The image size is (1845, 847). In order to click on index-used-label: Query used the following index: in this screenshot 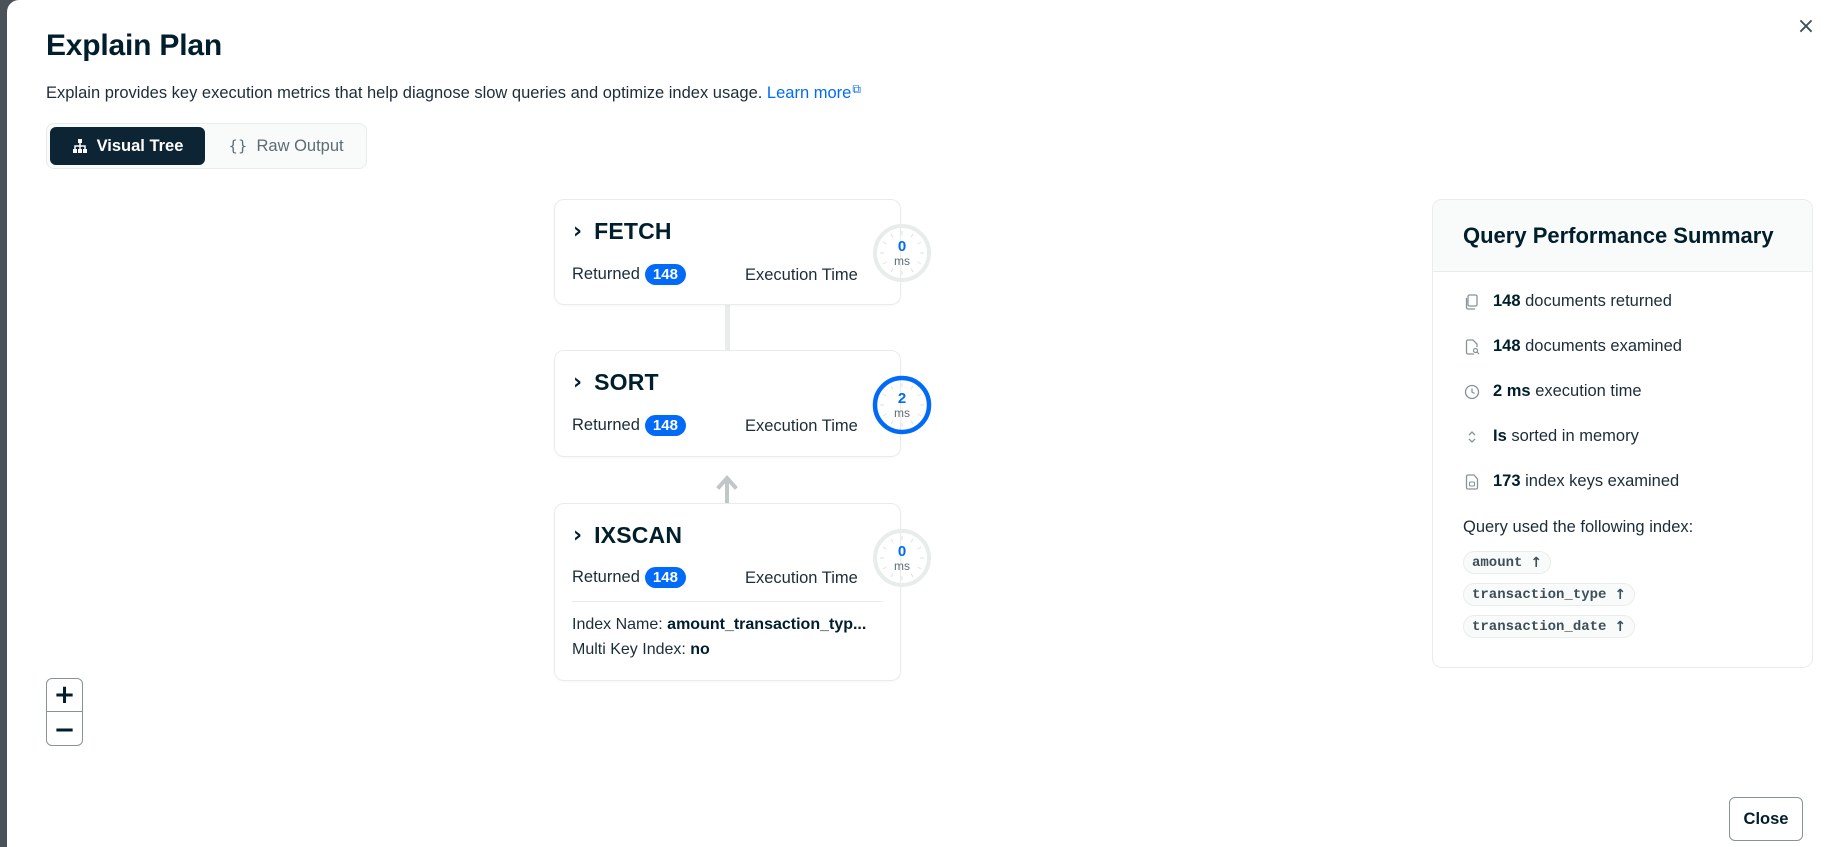, I will do `click(1578, 527)`.